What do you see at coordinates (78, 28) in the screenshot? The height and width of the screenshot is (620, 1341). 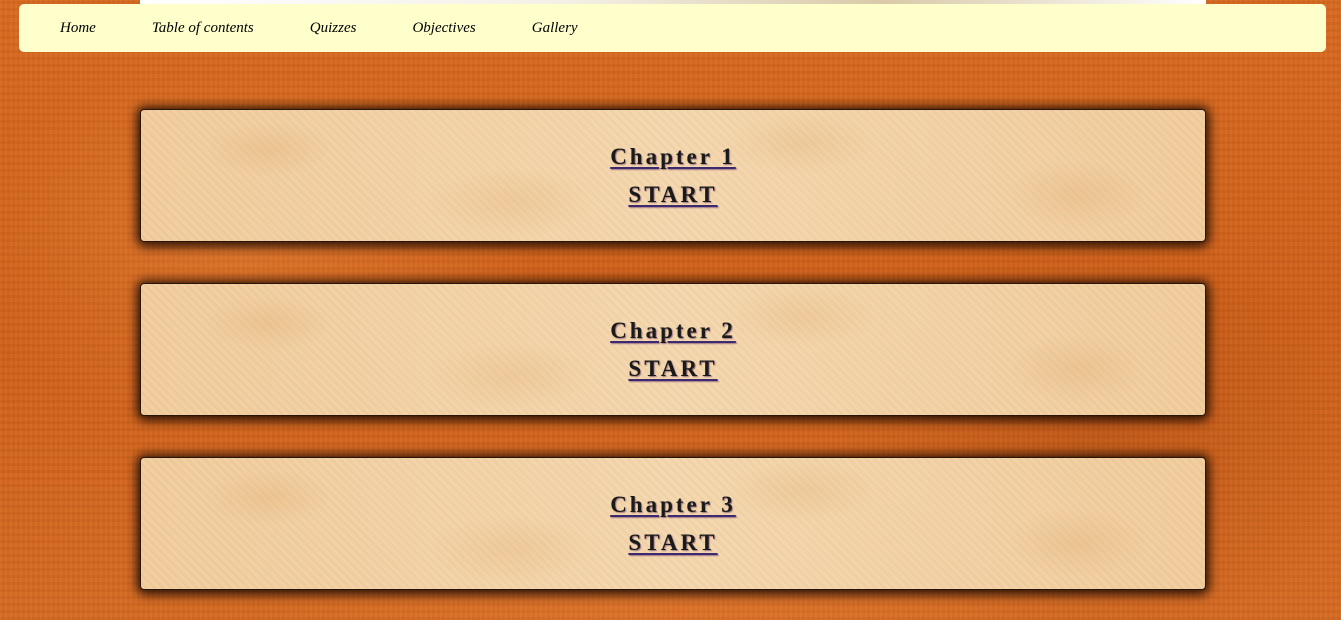 I see `nav-link-home: Home` at bounding box center [78, 28].